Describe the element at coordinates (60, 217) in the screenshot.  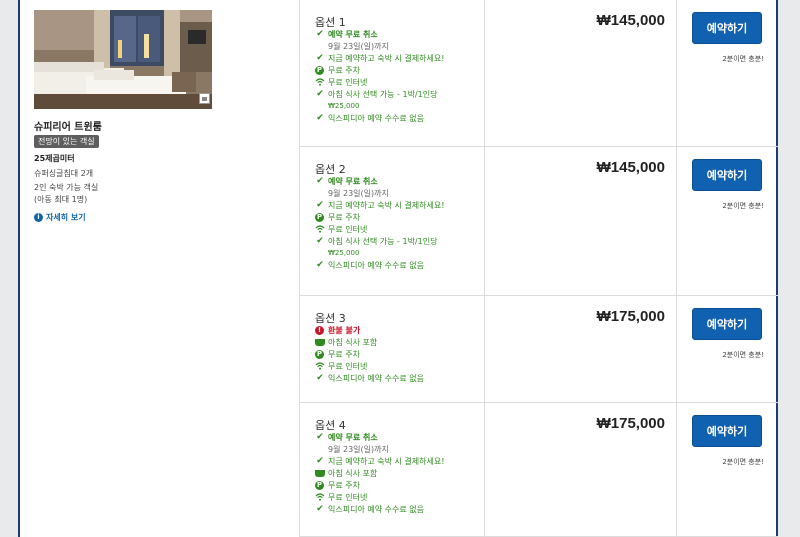
I see `details-link: i 자세히 보기` at that location.